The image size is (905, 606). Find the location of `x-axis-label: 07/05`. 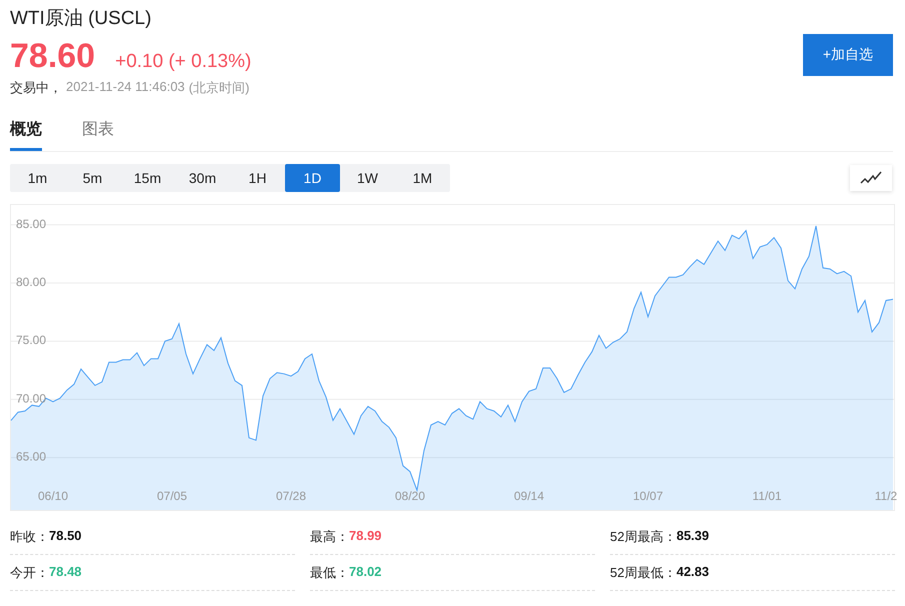

x-axis-label: 07/05 is located at coordinates (172, 496).